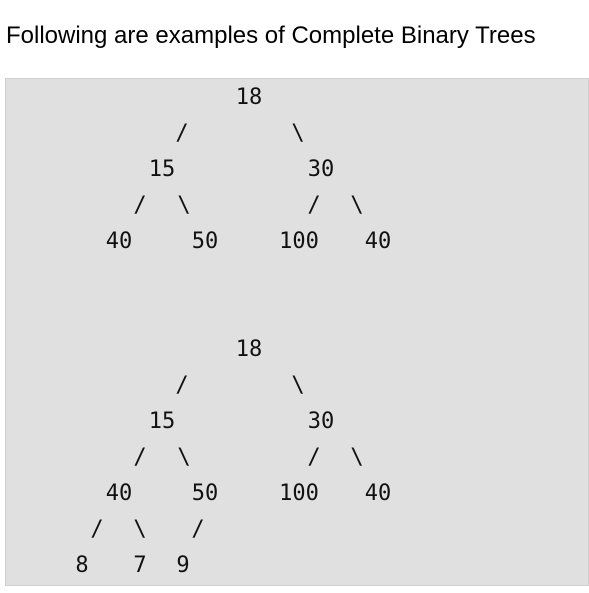 The image size is (589, 593). I want to click on node-8: 8, so click(82, 565).